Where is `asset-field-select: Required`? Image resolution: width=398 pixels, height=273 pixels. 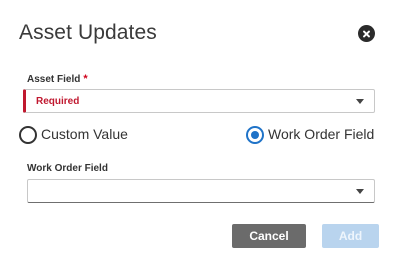 asset-field-select: Required is located at coordinates (199, 101).